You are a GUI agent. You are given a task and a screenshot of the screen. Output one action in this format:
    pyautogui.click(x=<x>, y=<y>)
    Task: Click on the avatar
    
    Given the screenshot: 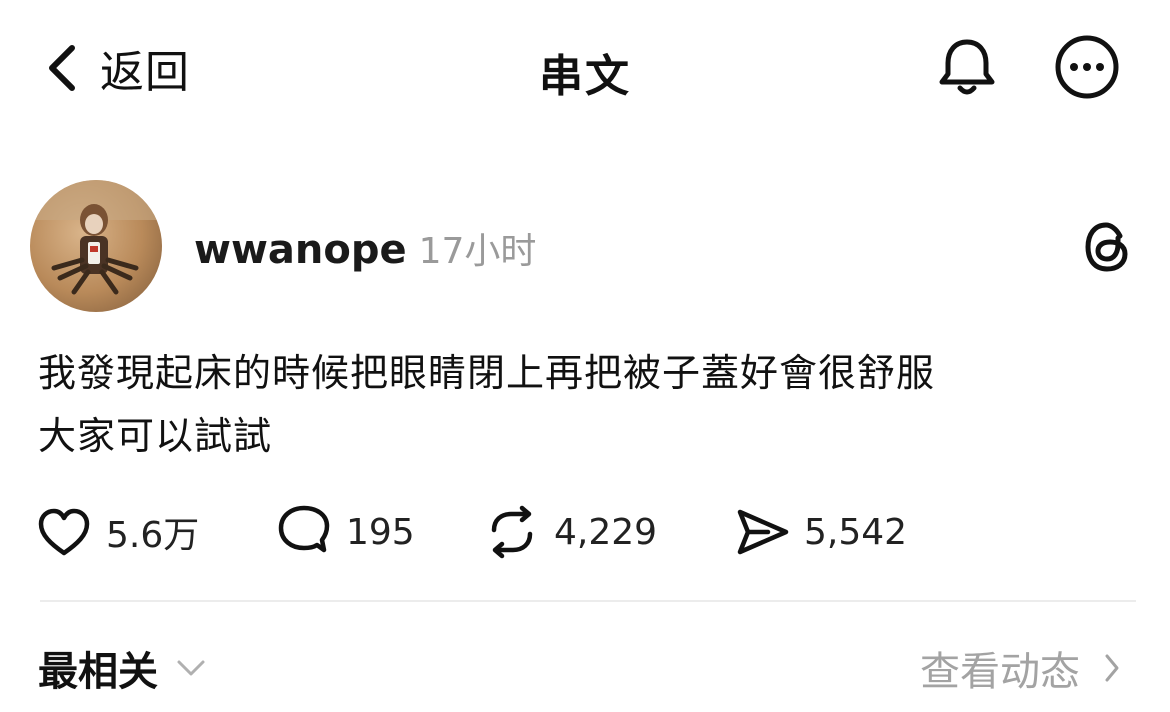 What is the action you would take?
    pyautogui.click(x=96, y=246)
    